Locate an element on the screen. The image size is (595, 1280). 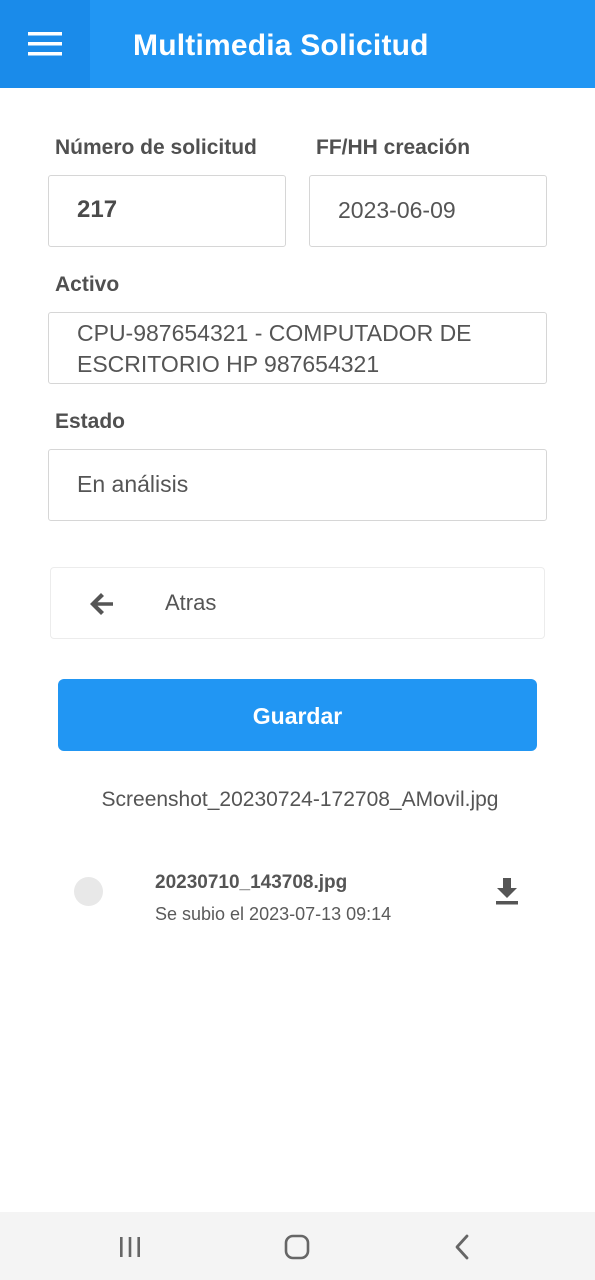
hamburger-menu-icon is located at coordinates (45, 44).